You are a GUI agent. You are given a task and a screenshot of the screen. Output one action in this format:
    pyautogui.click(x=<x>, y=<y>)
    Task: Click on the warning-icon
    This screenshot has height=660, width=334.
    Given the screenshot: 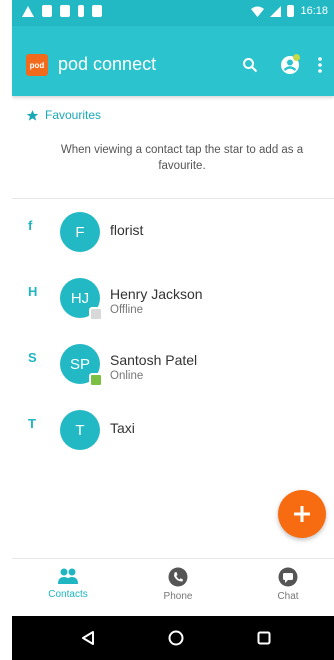 What is the action you would take?
    pyautogui.click(x=28, y=11)
    